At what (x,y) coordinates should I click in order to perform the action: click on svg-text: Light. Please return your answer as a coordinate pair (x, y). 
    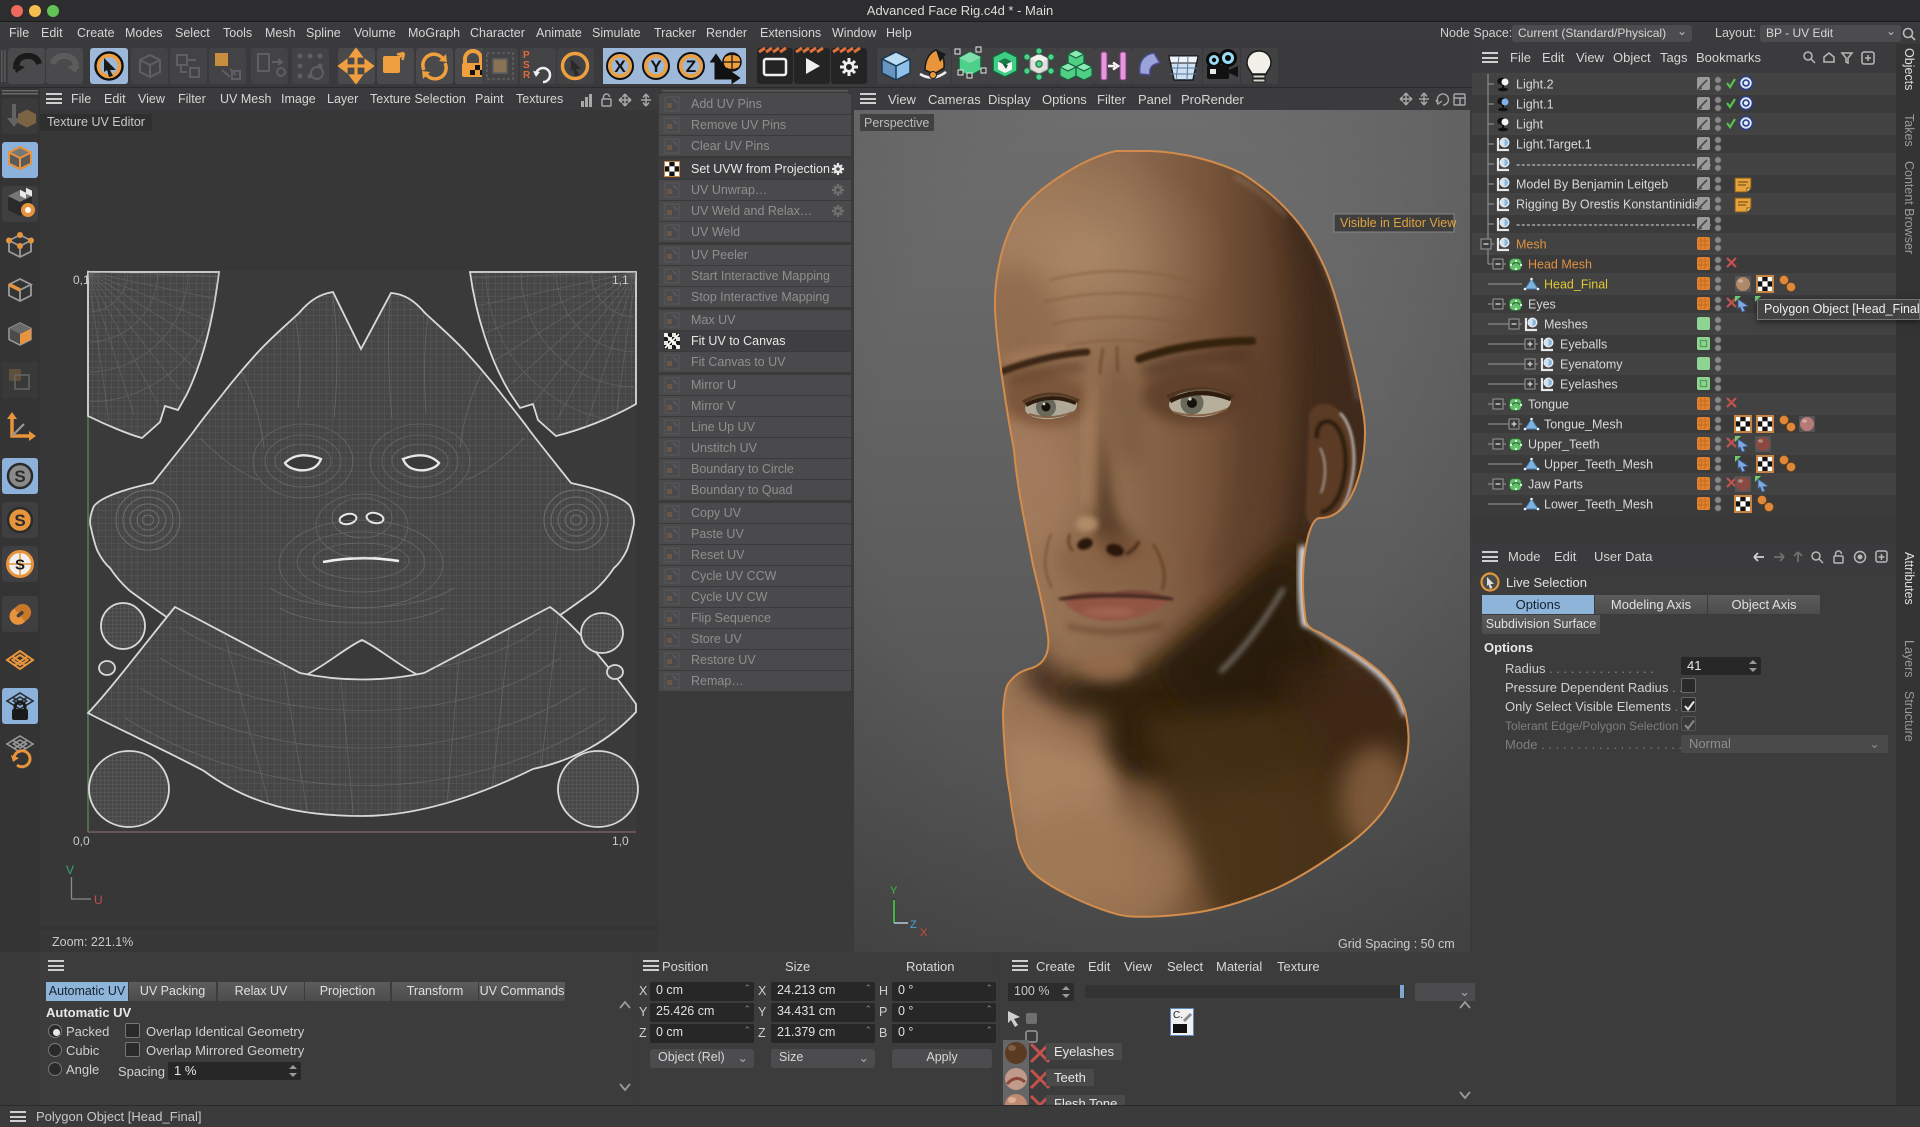
    Looking at the image, I should click on (1530, 125).